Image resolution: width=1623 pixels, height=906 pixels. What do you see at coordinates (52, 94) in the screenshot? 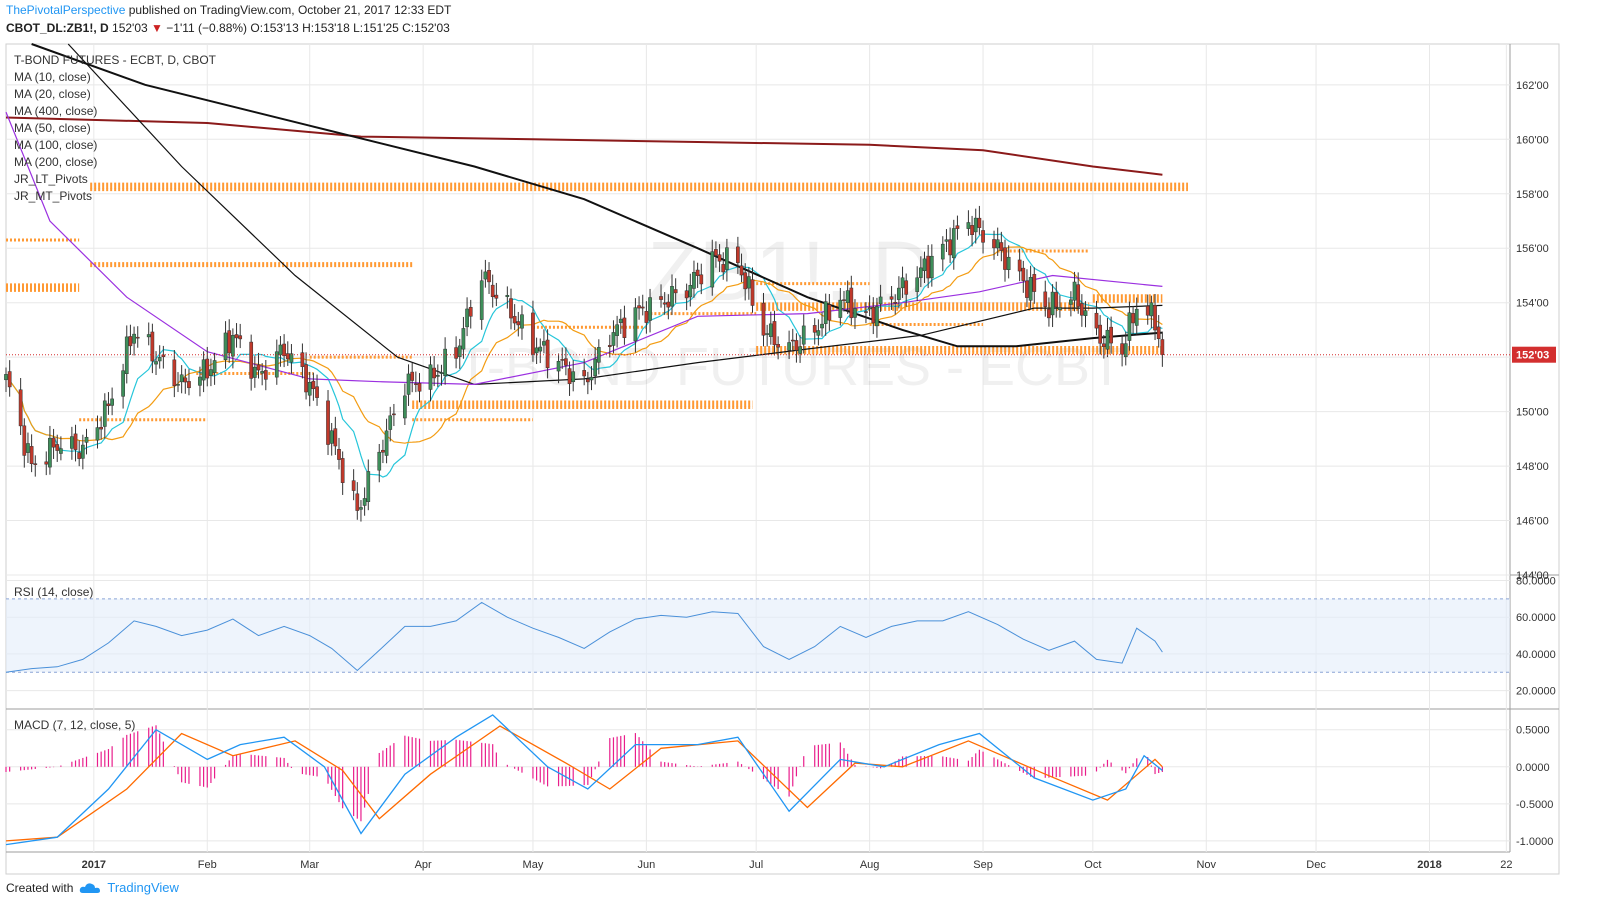
I see `legend-ma20: MA (20, close)` at bounding box center [52, 94].